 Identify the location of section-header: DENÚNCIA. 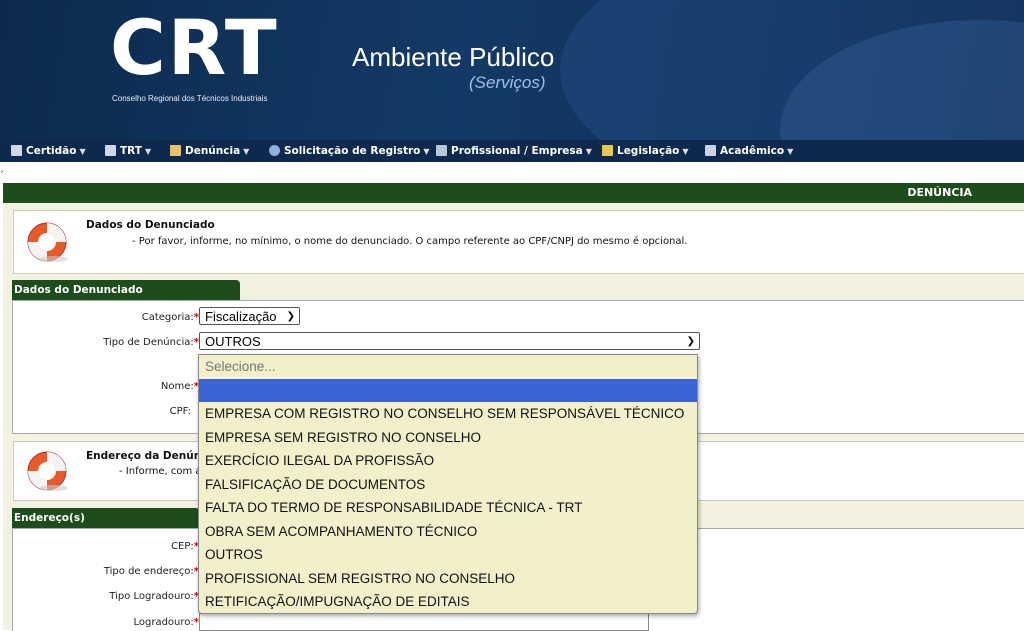
(513, 193).